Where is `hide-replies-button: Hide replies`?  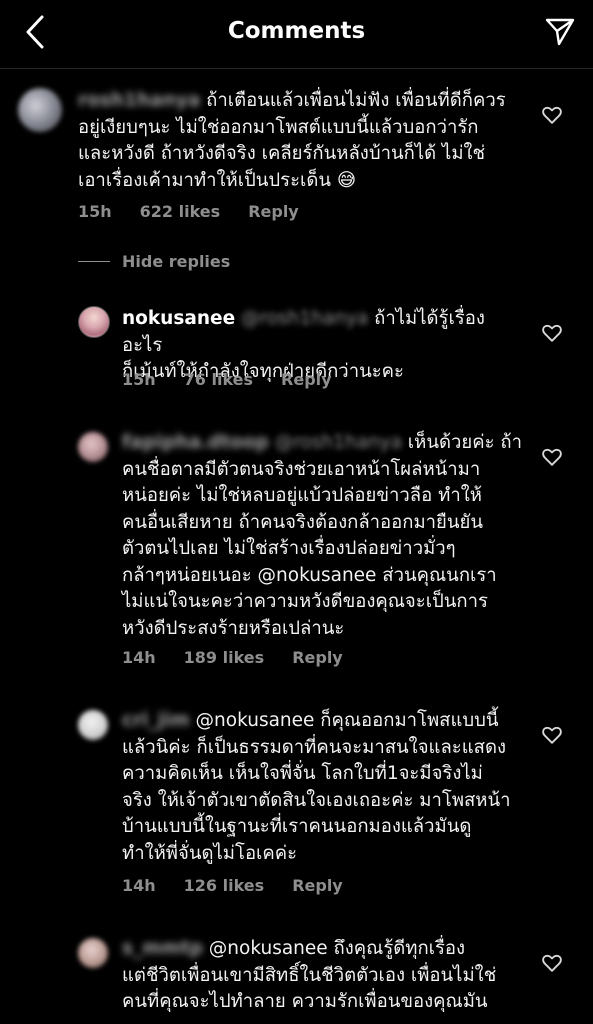 hide-replies-button: Hide replies is located at coordinates (154, 261).